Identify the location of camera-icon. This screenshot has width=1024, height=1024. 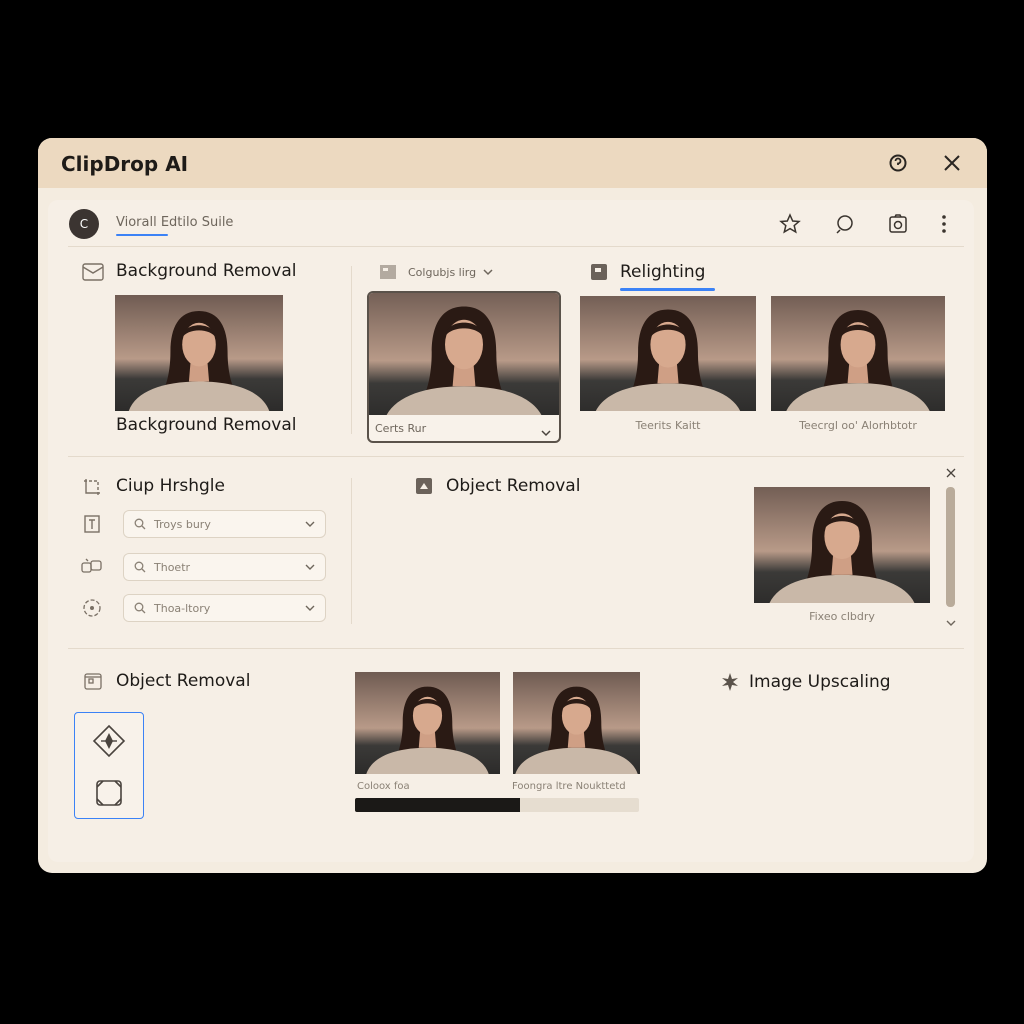
(898, 223).